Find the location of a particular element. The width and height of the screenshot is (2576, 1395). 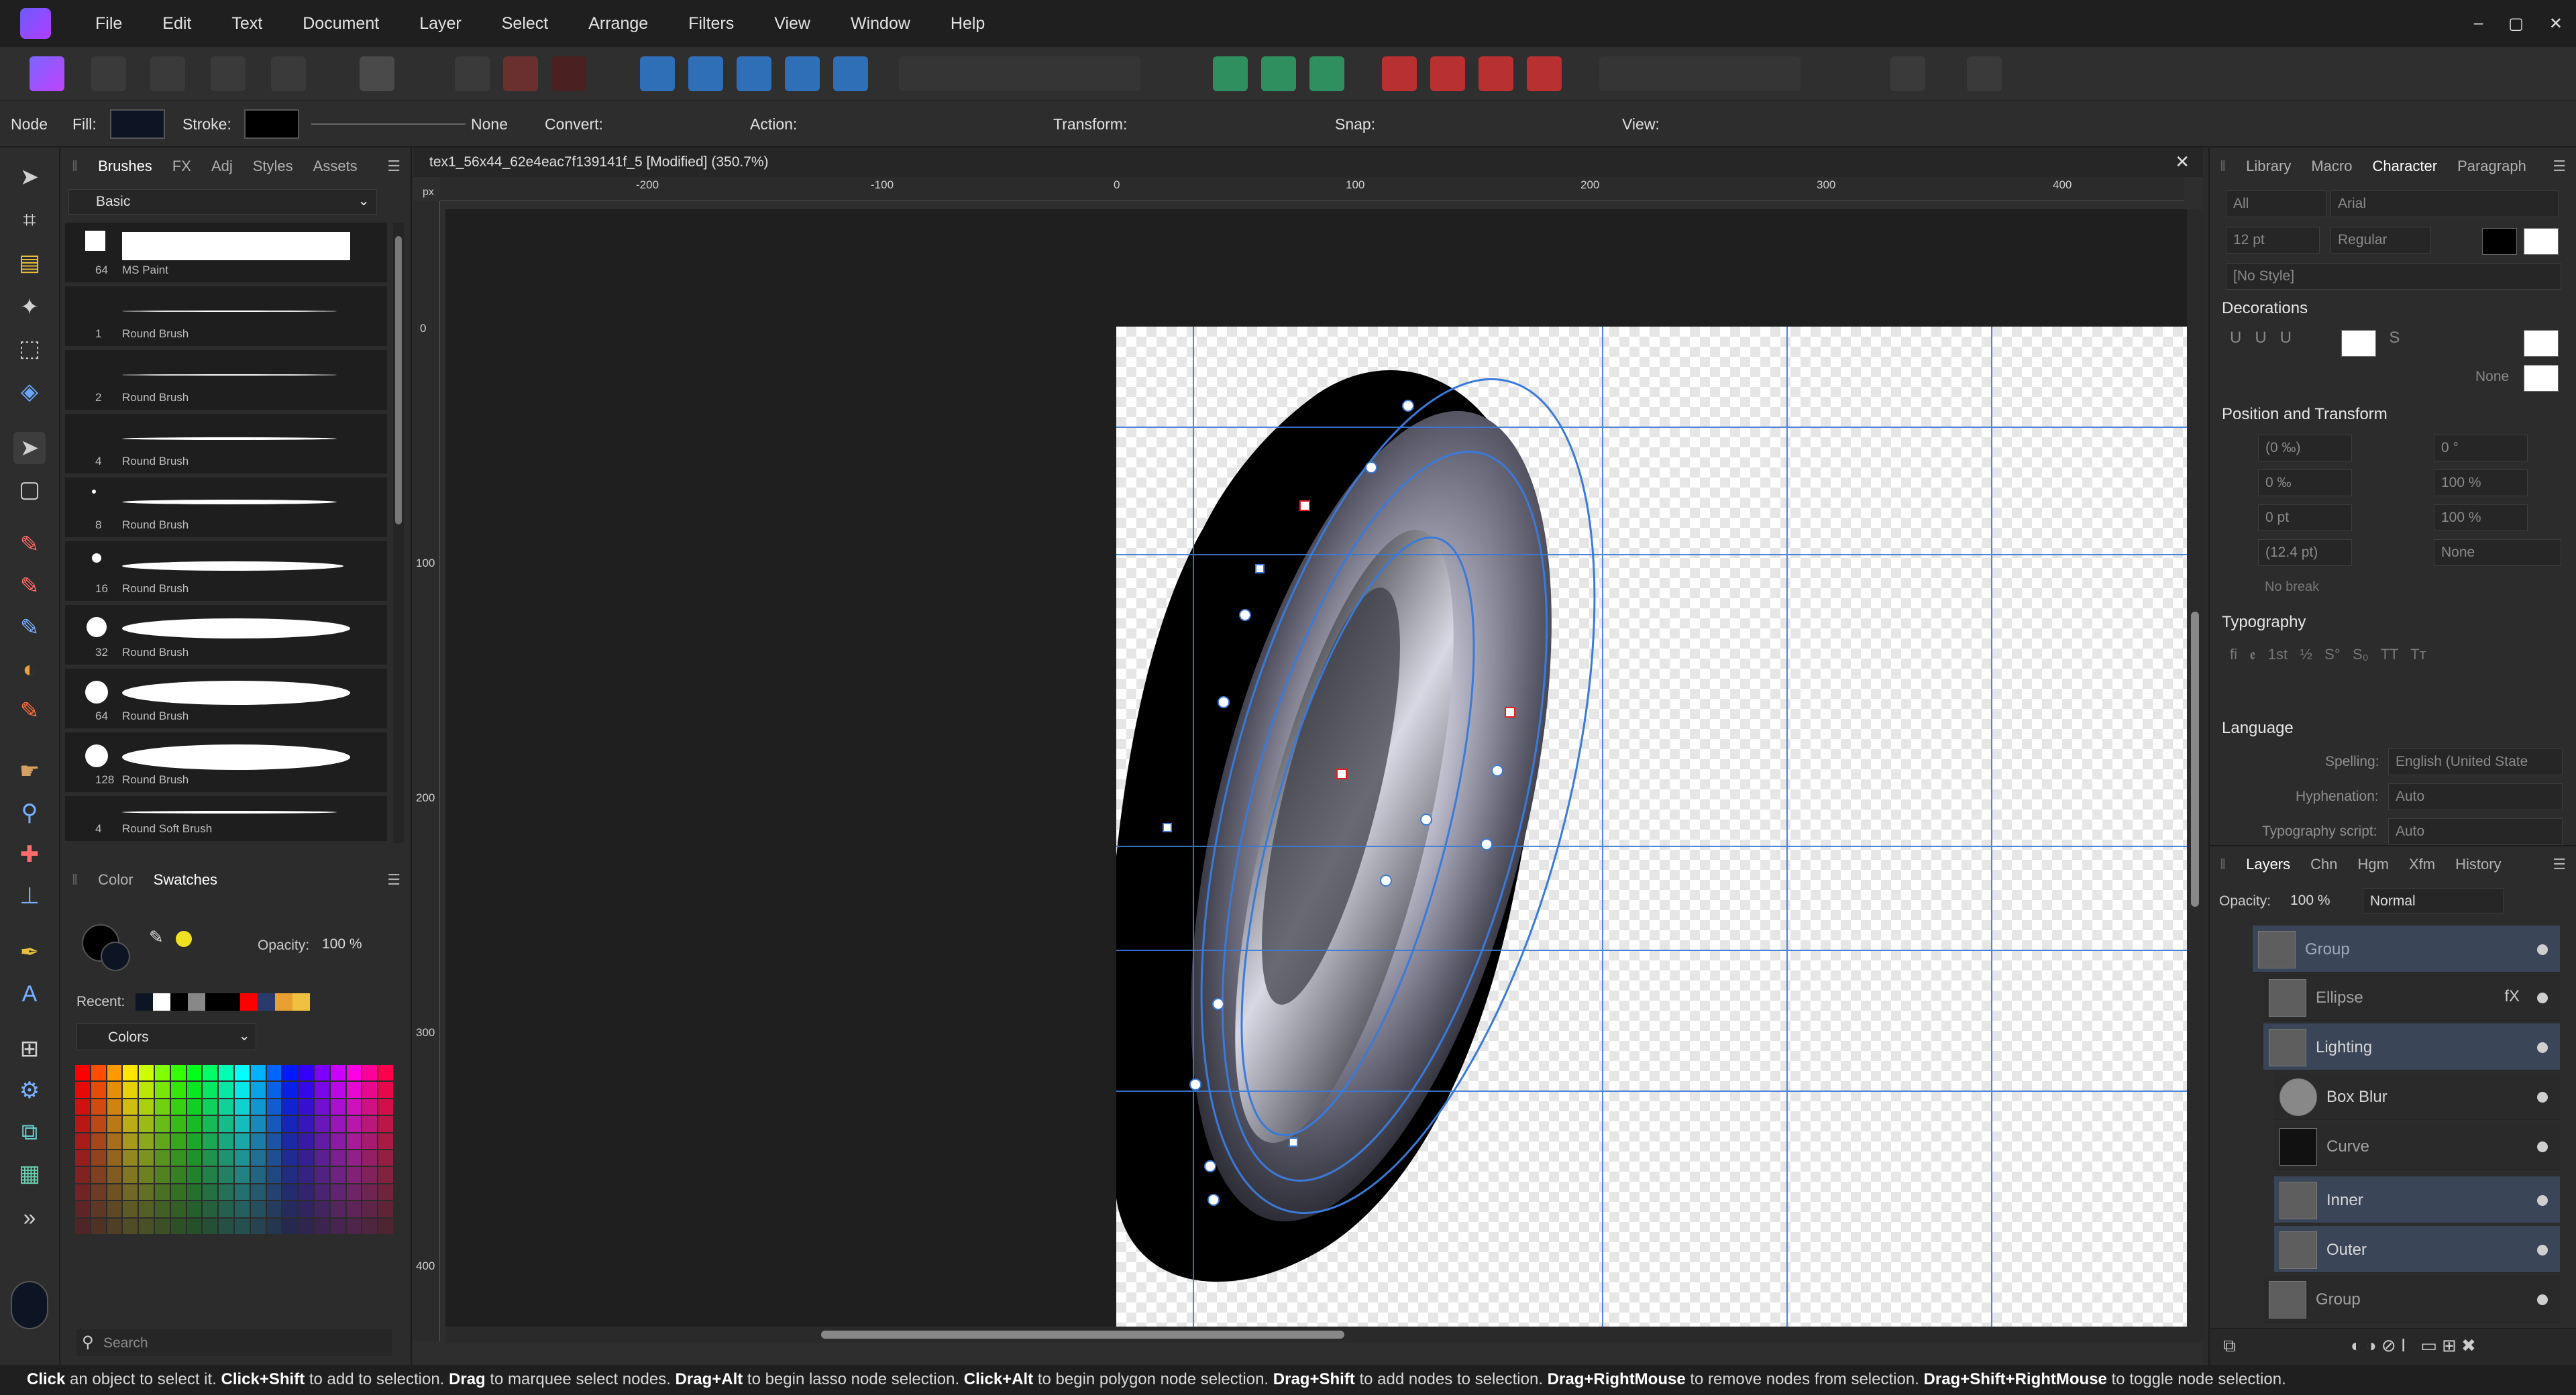

vertical-ruler: 0 100 200 300 400 is located at coordinates (426, 771).